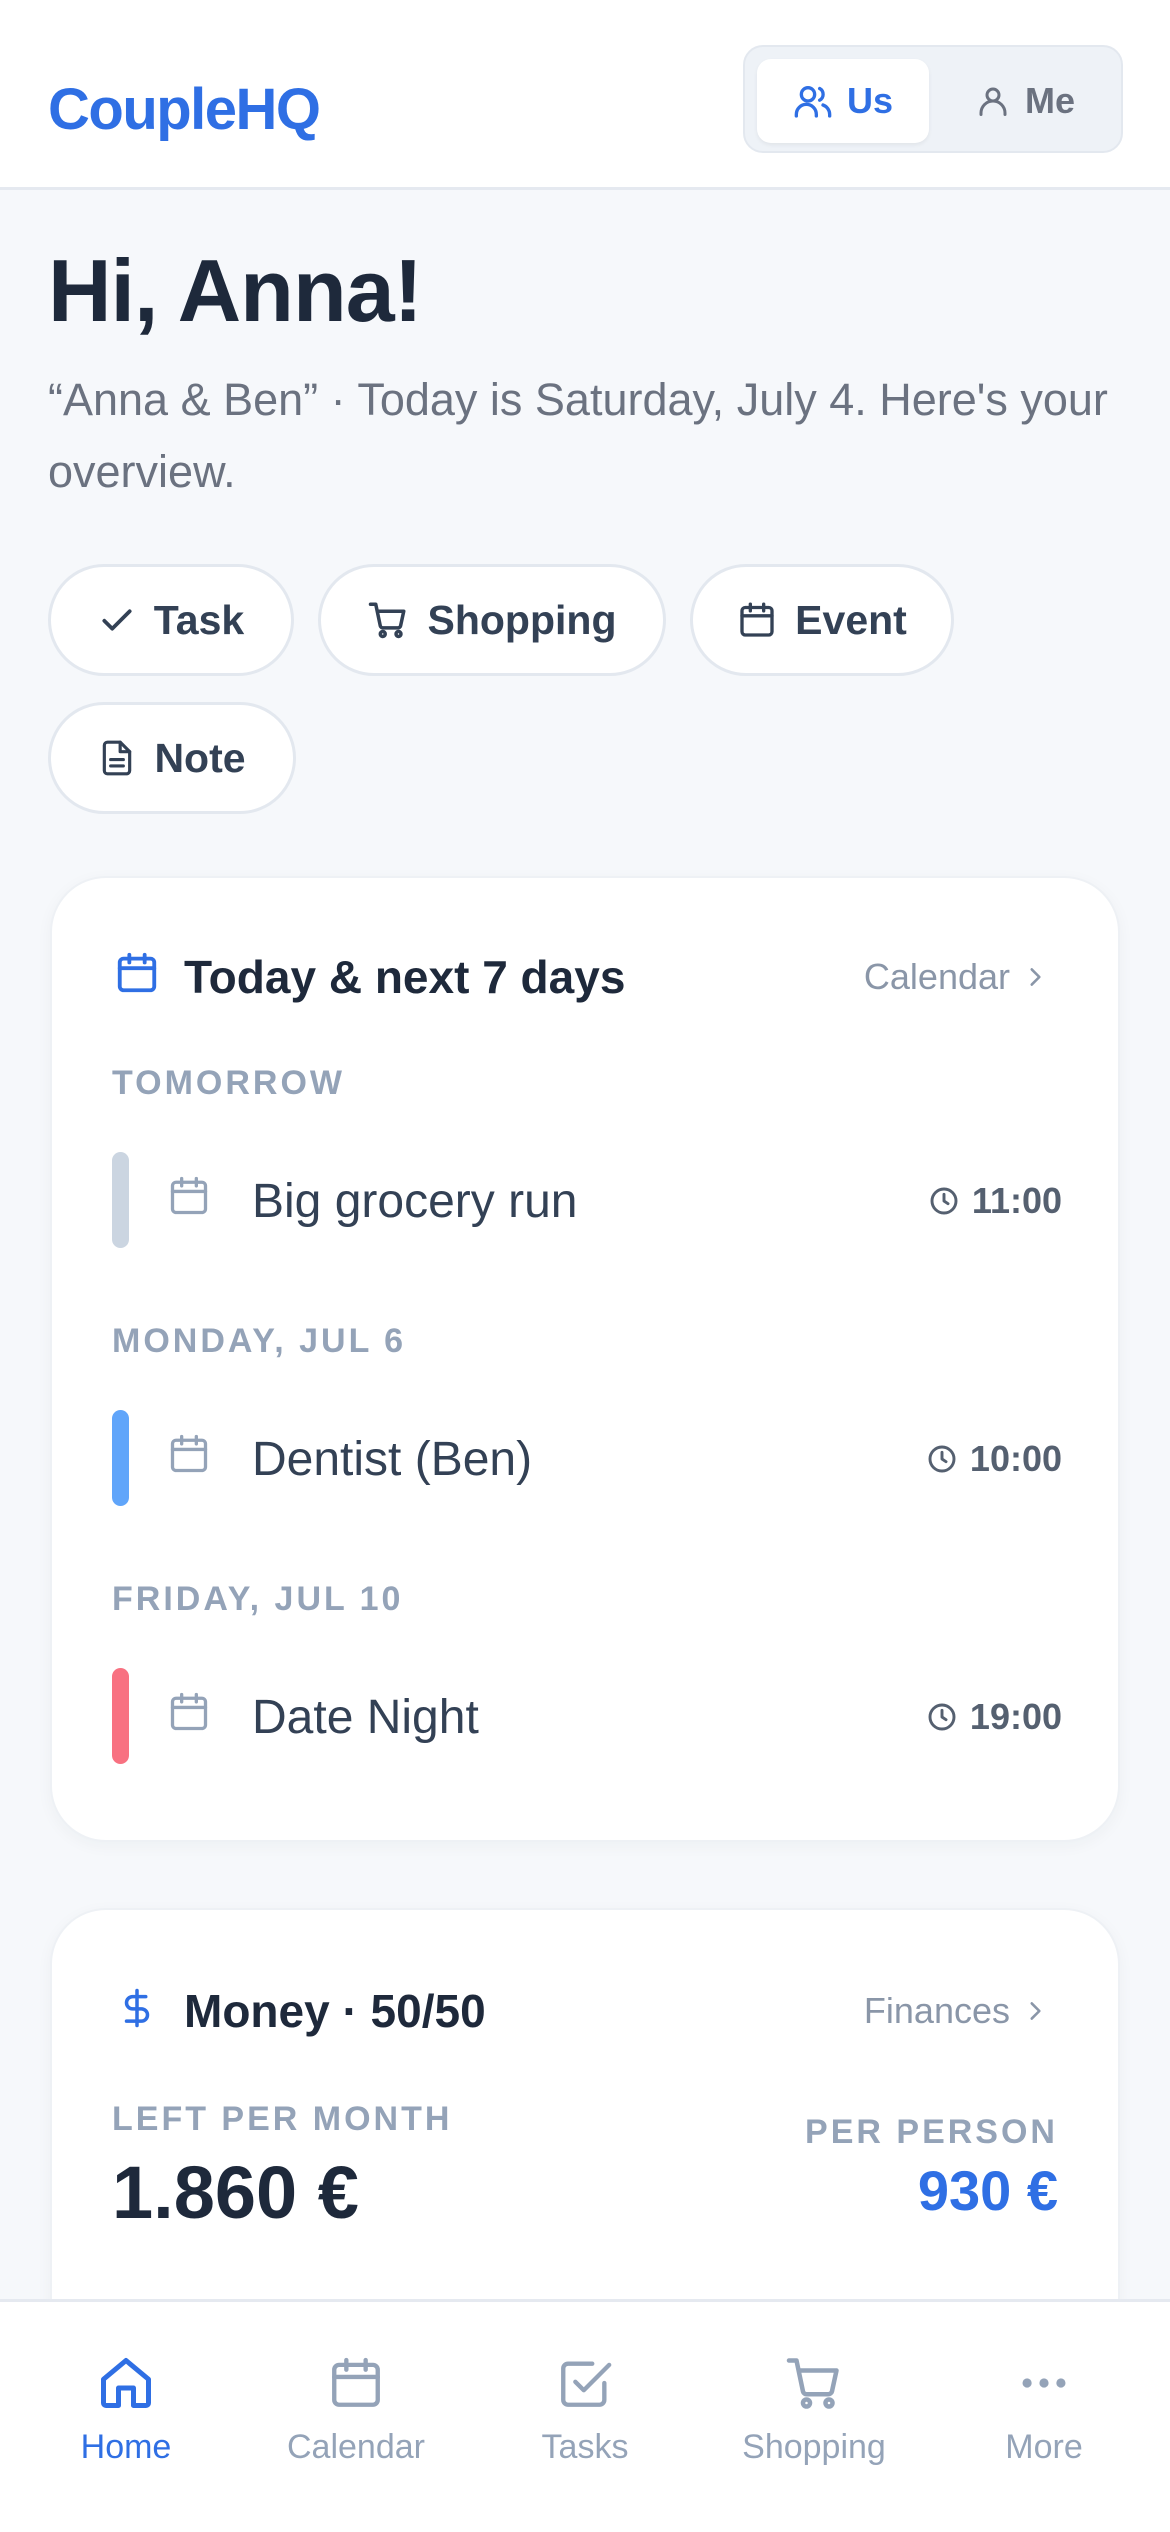  I want to click on event-row: Dentist (Ben) 10:00, so click(587, 1456).